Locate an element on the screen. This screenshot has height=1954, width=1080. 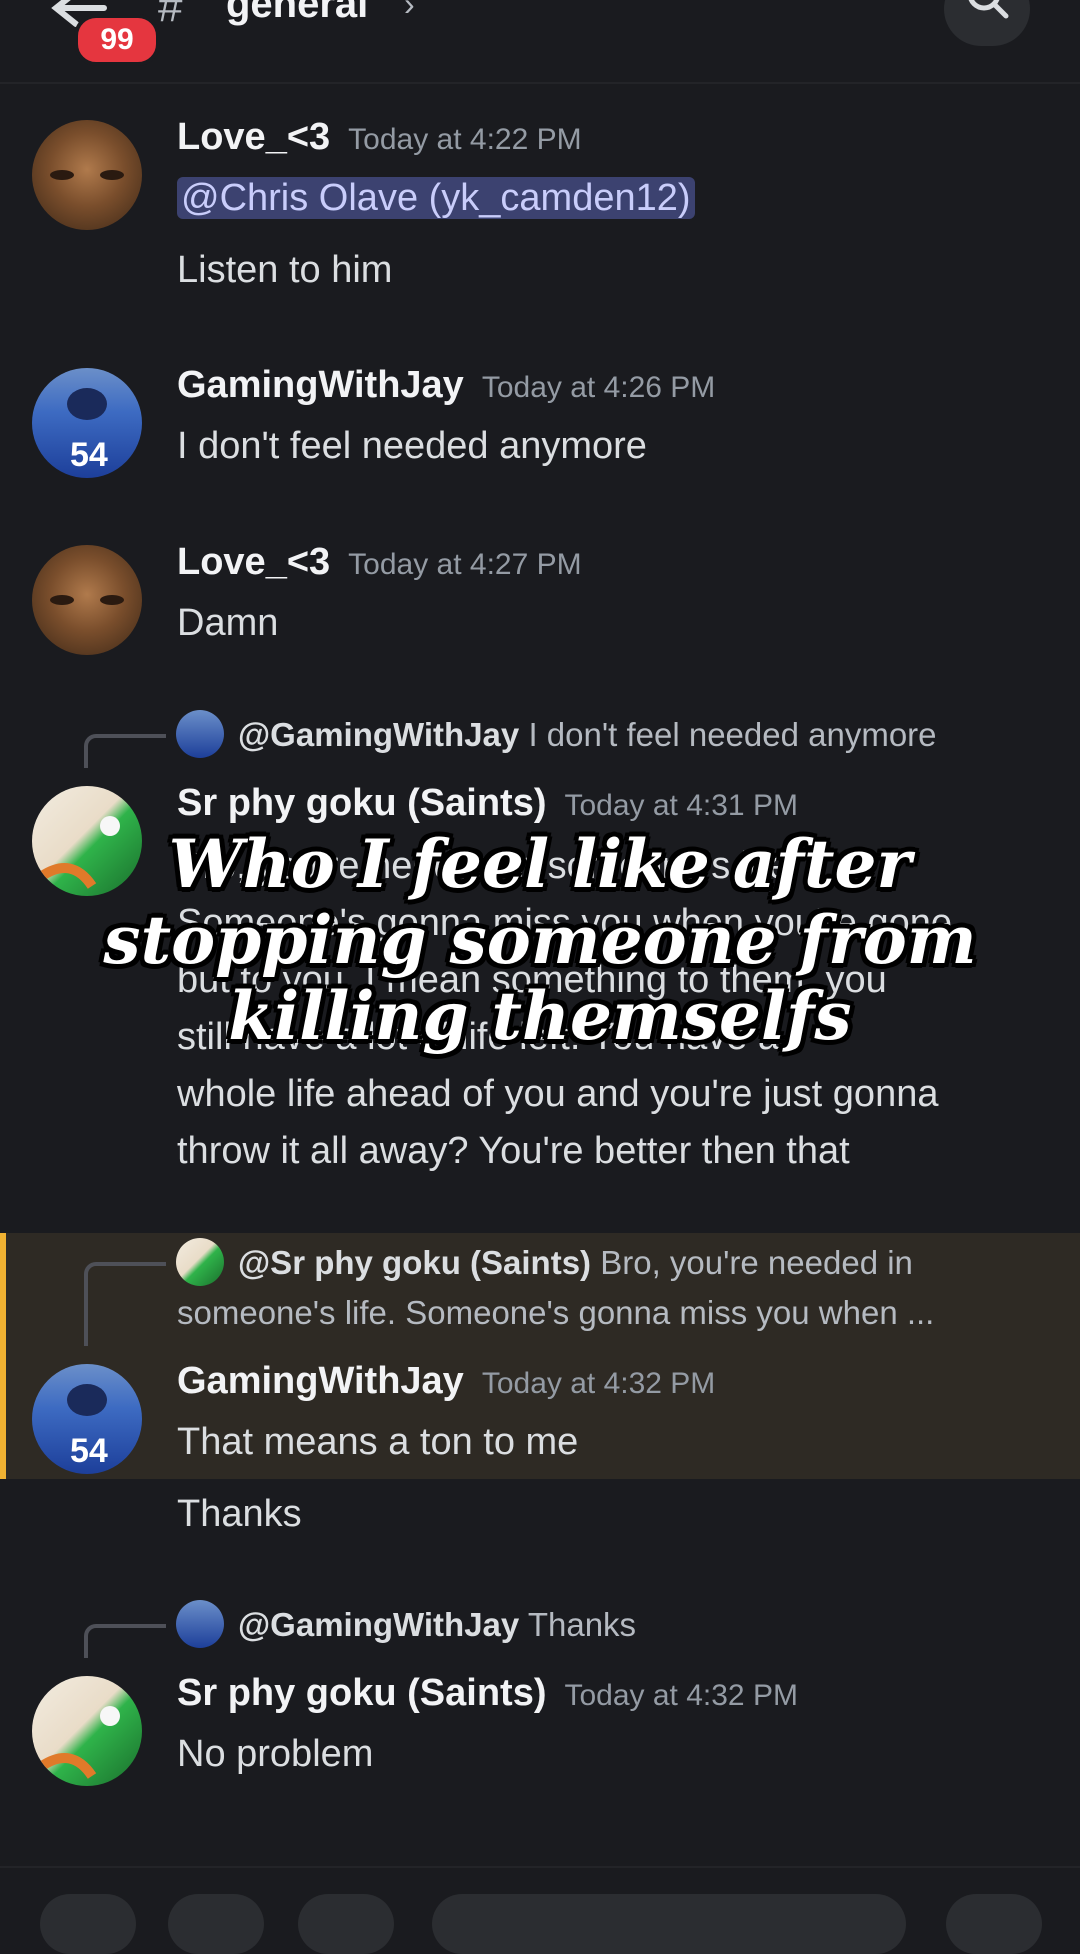
message-text: @Chris Olave (yk_camden12) is located at coordinates (436, 198).